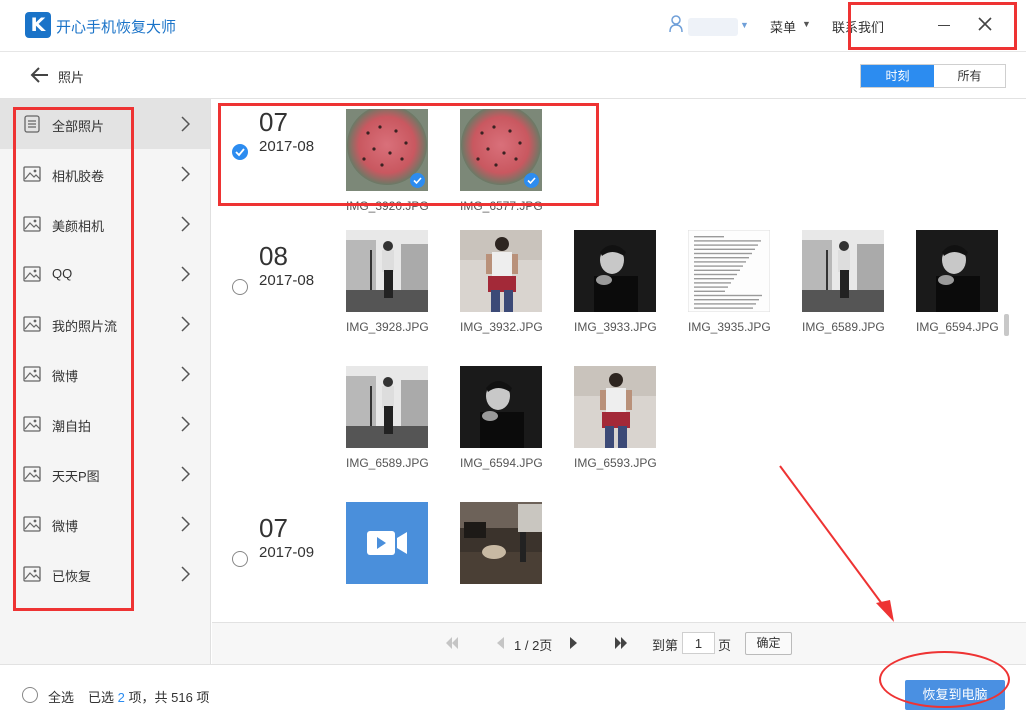 The width and height of the screenshot is (1026, 719). I want to click on page-suffix: 页, so click(725, 645).